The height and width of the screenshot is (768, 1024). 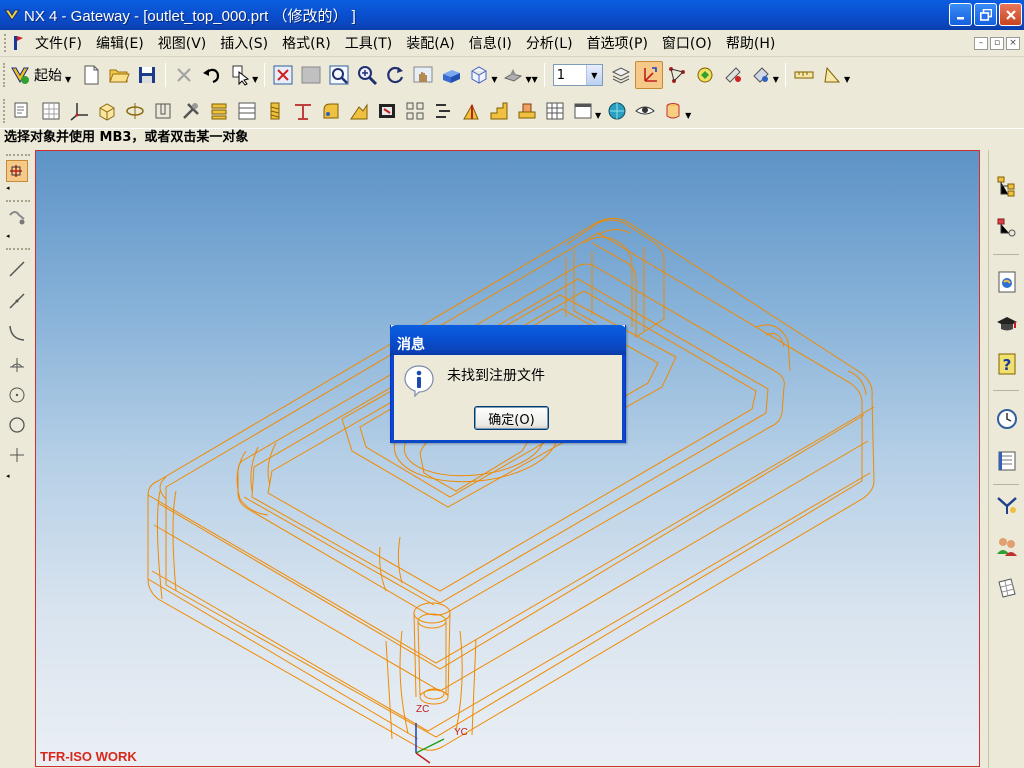 What do you see at coordinates (804, 75) in the screenshot?
I see `ruler-button` at bounding box center [804, 75].